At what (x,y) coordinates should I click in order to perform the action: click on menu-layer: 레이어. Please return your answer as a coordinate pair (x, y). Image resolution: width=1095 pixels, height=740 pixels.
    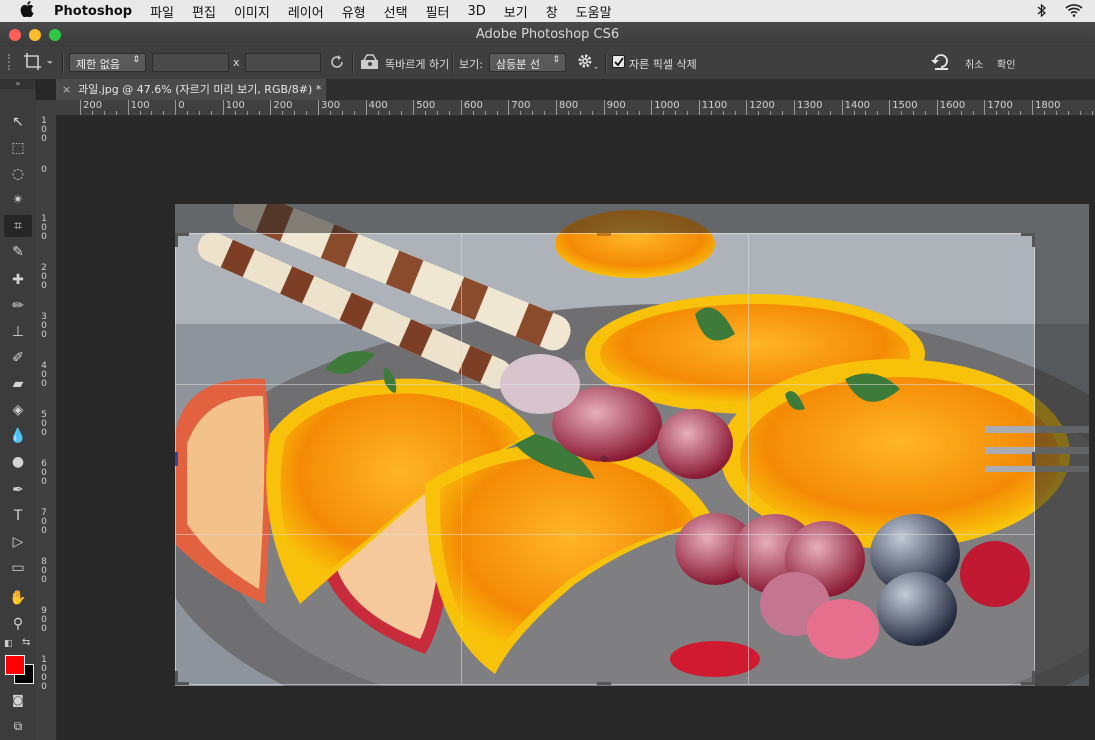
    Looking at the image, I should click on (306, 11).